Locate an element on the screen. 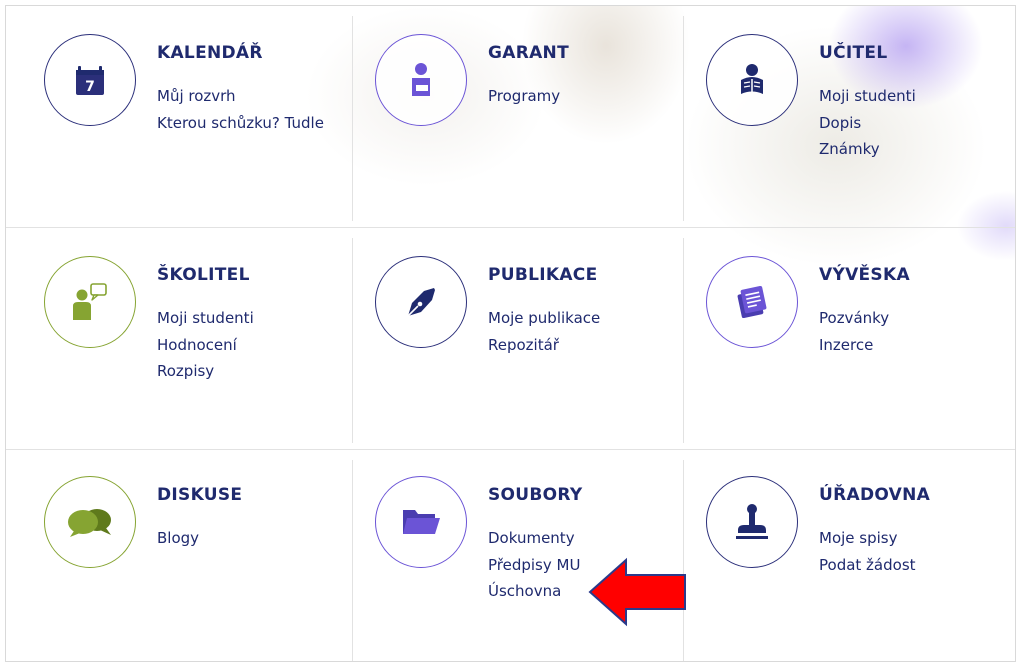 The image size is (1021, 667). chat-bubbles-icon is located at coordinates (90, 522).